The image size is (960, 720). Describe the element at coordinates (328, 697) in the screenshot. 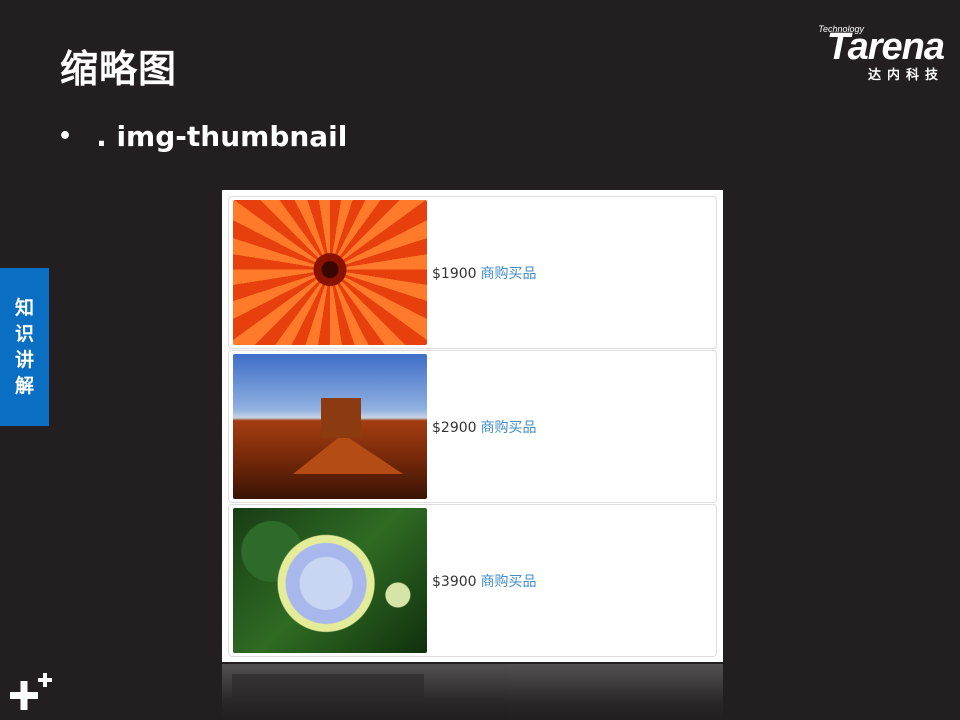

I see `reflection-ghost` at that location.